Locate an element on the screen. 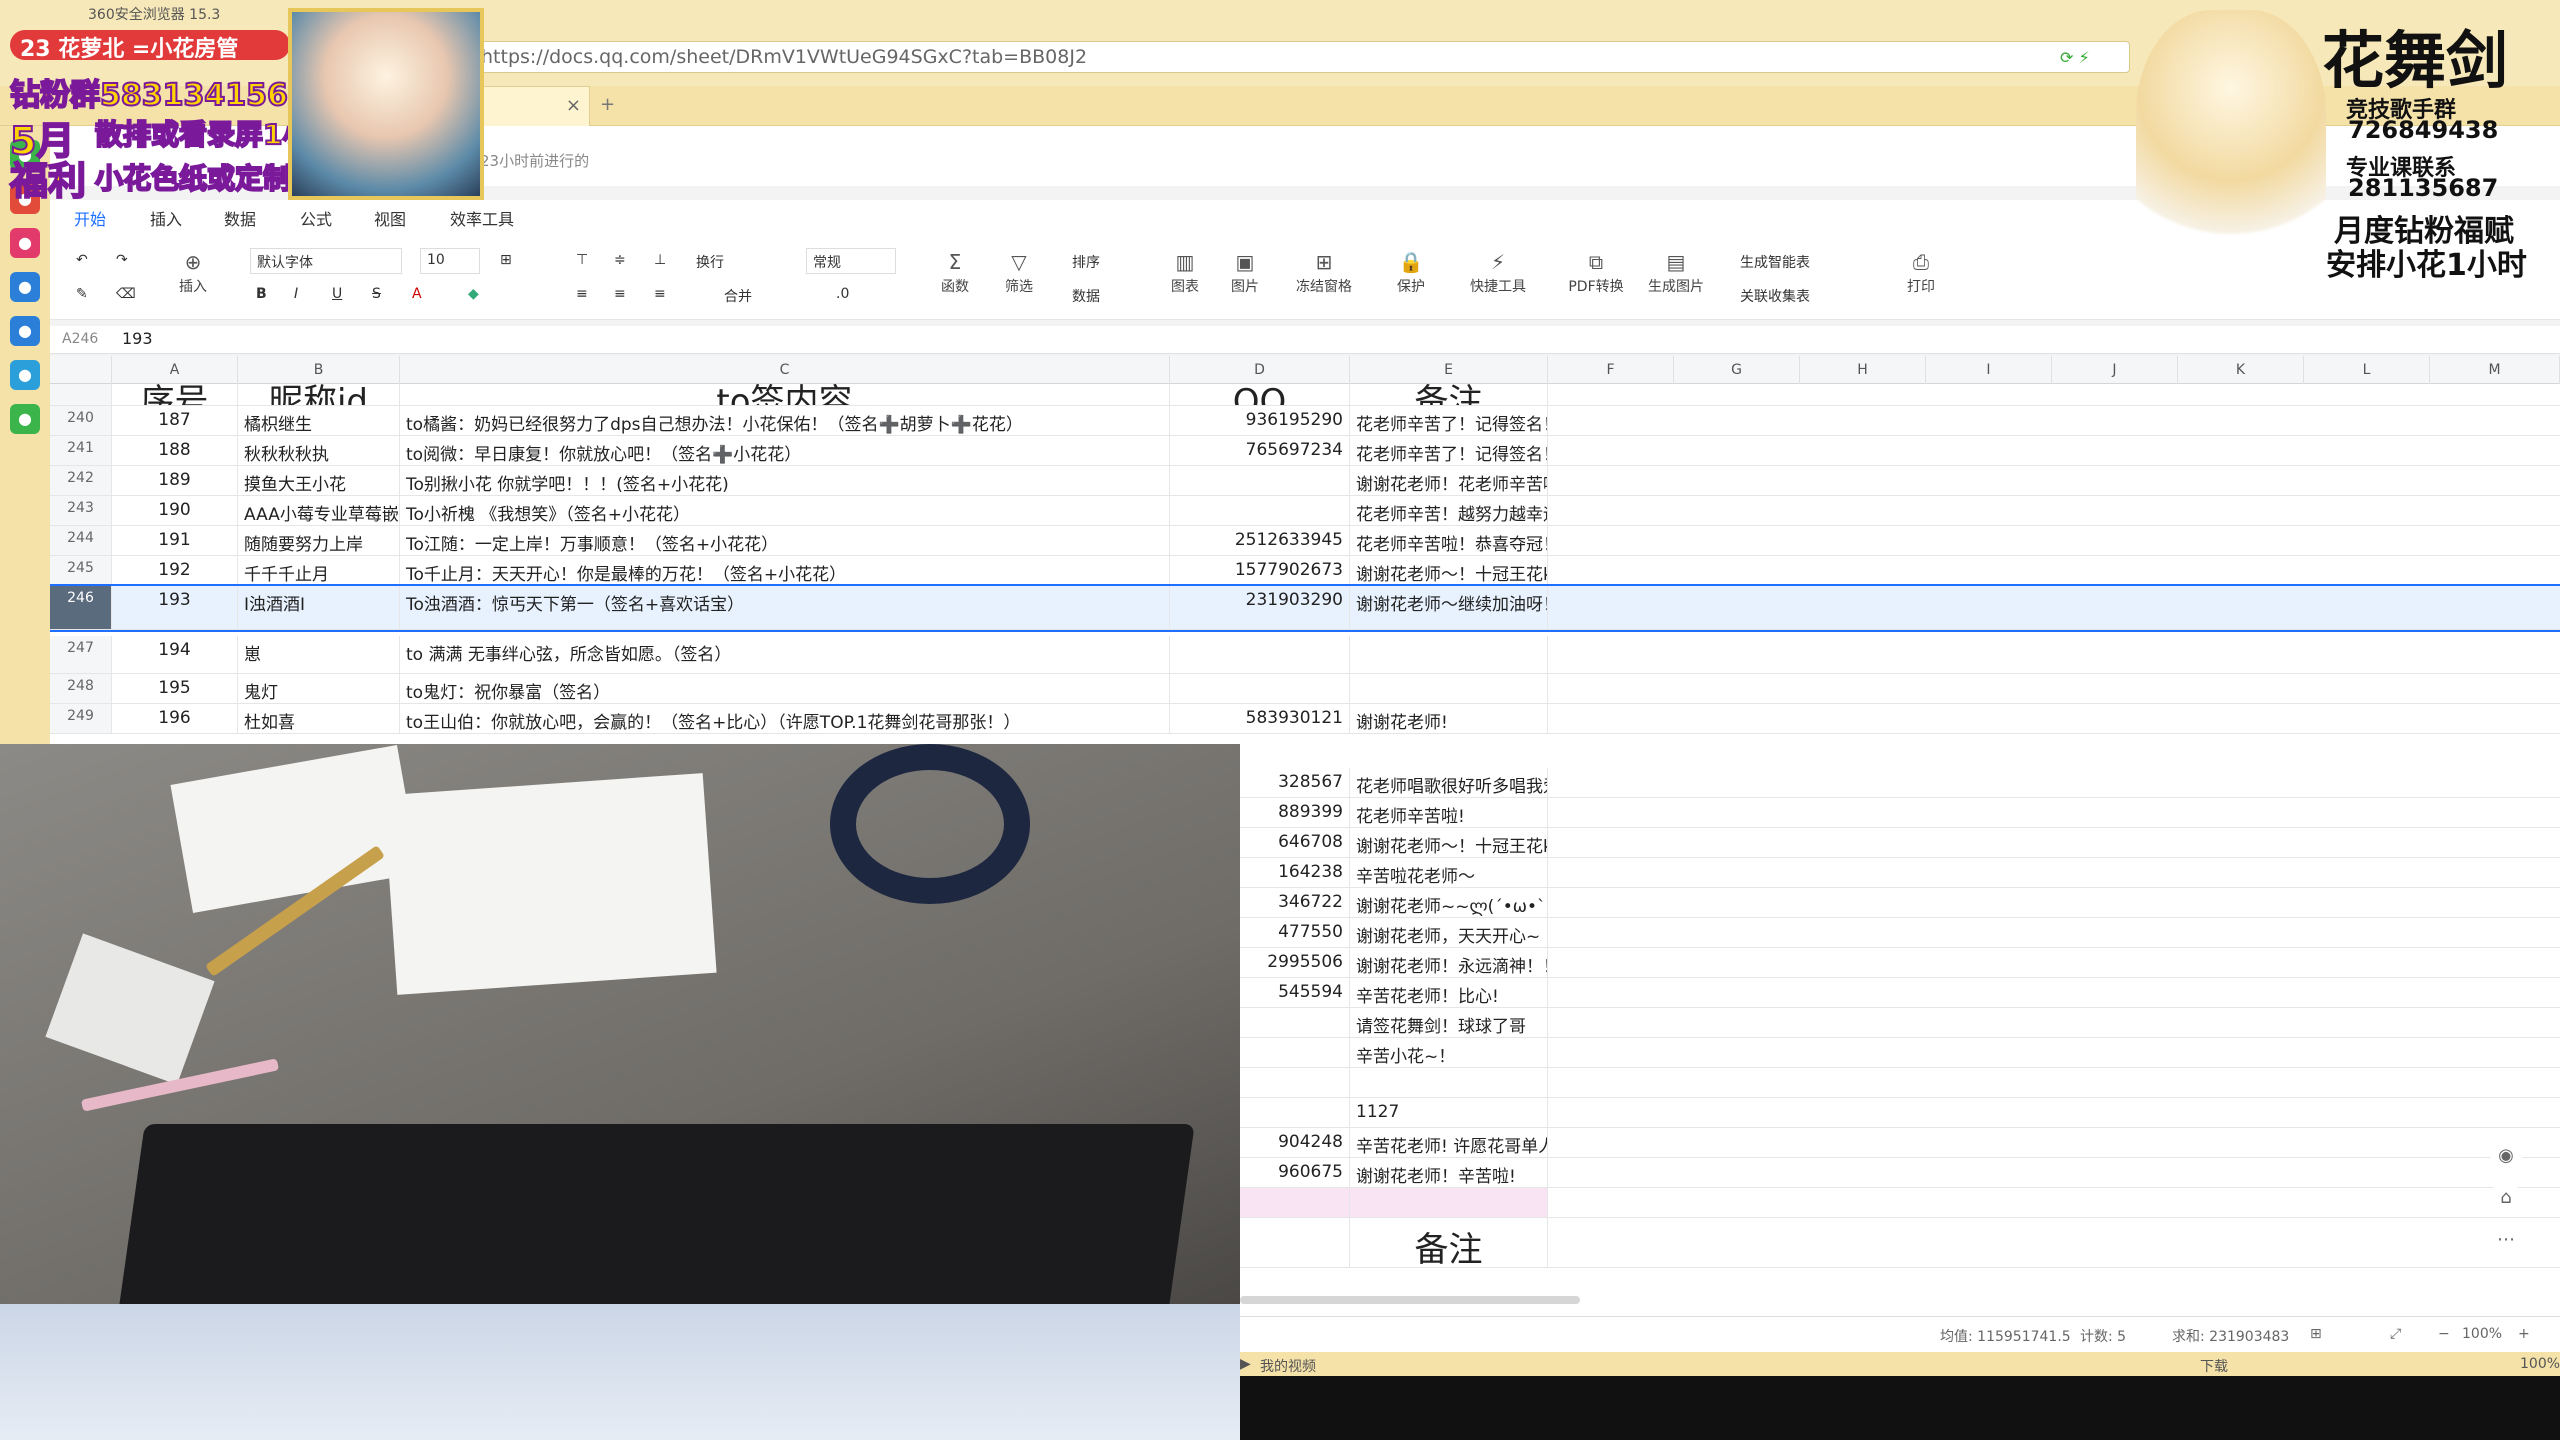 Image resolution: width=2560 pixels, height=1440 pixels. align-center-icon: ≡ is located at coordinates (620, 294).